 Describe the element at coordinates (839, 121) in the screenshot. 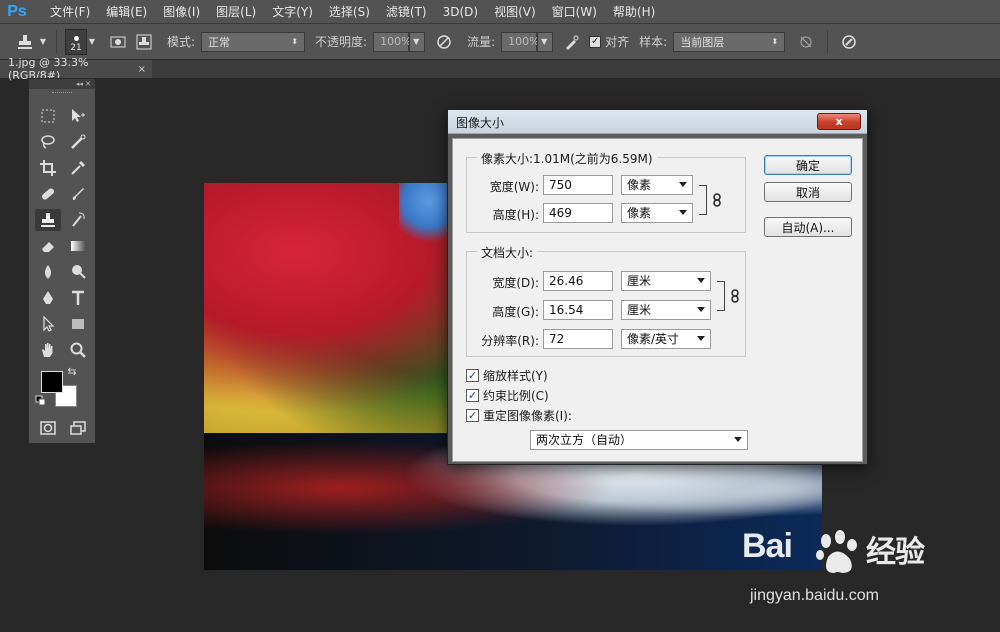

I see `dialog-close-button: x` at that location.